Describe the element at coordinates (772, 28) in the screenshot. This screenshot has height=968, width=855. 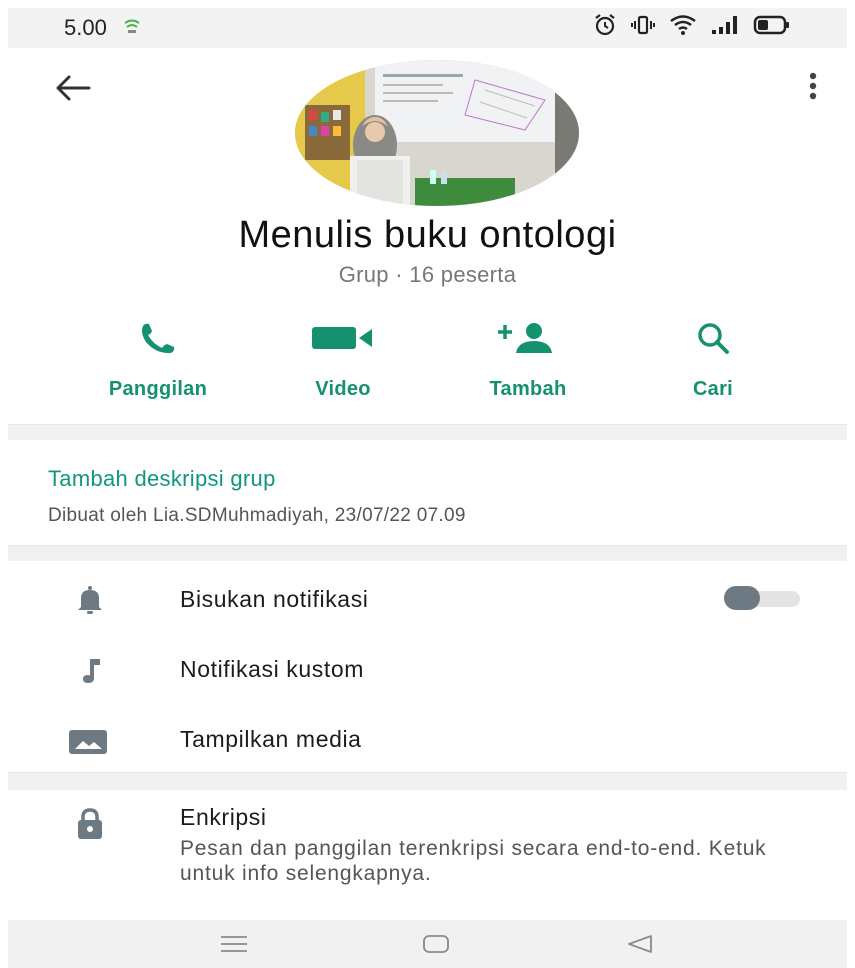
I see `battery-icon` at that location.